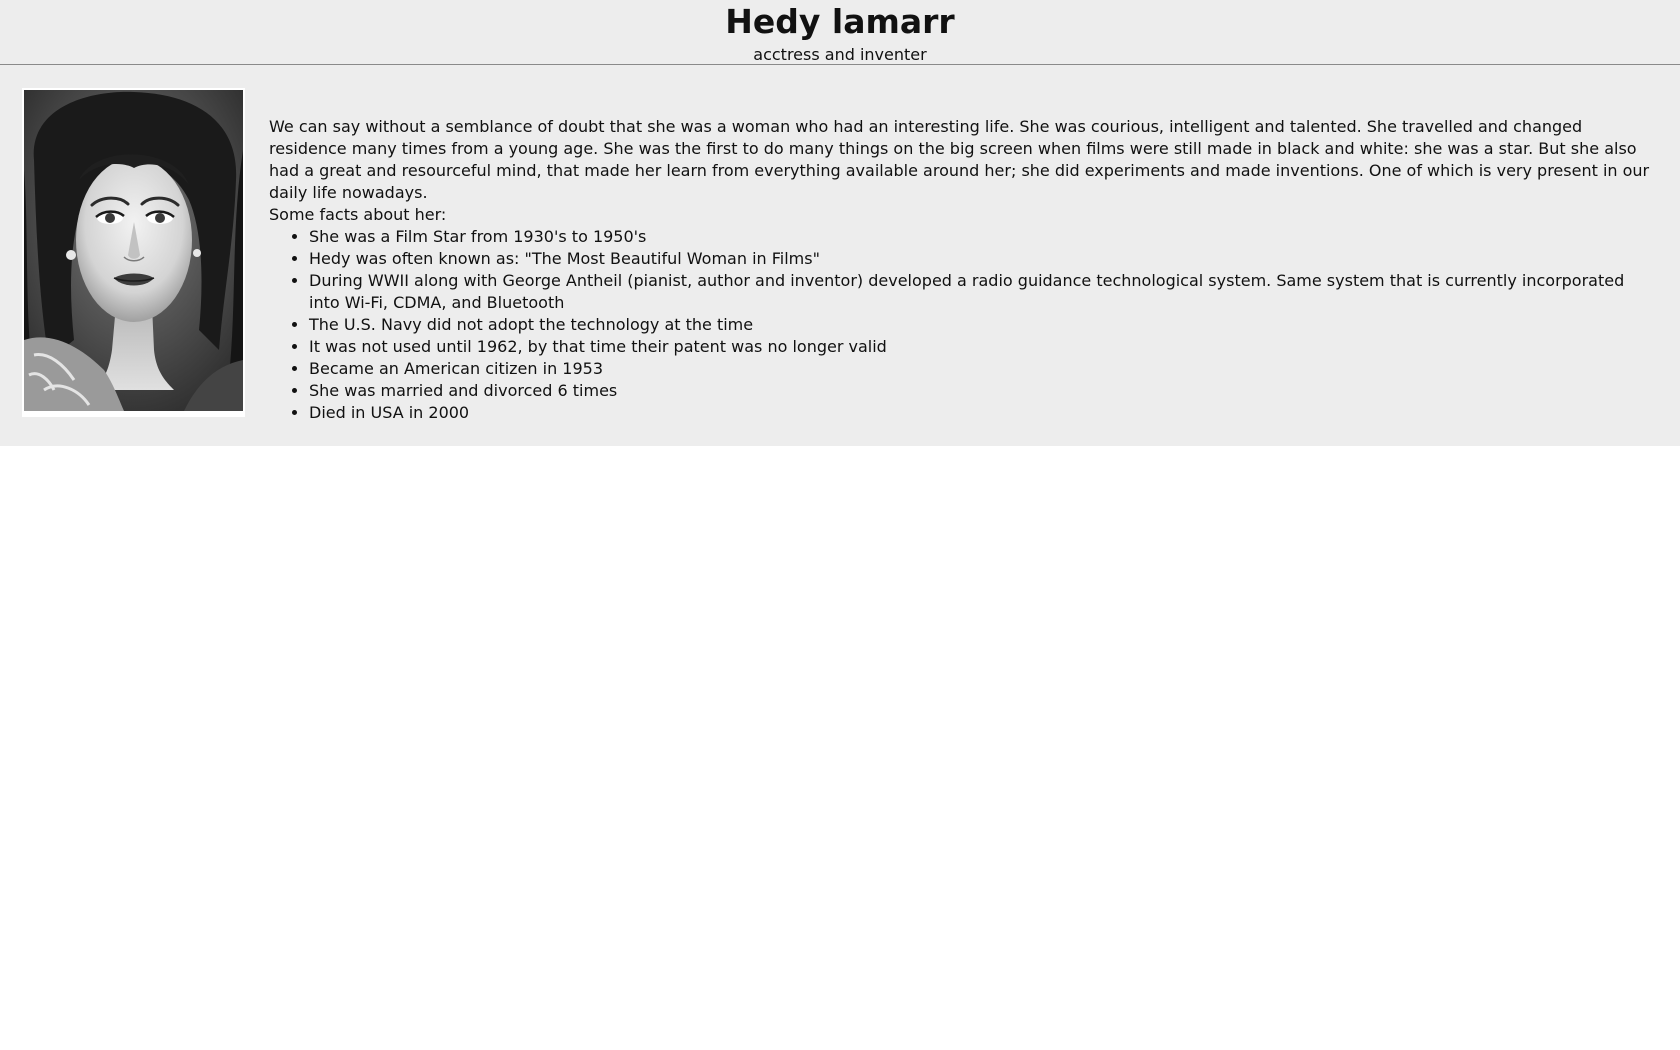 Image resolution: width=1680 pixels, height=1050 pixels. I want to click on page-title: Hedy lamarr, so click(840, 21).